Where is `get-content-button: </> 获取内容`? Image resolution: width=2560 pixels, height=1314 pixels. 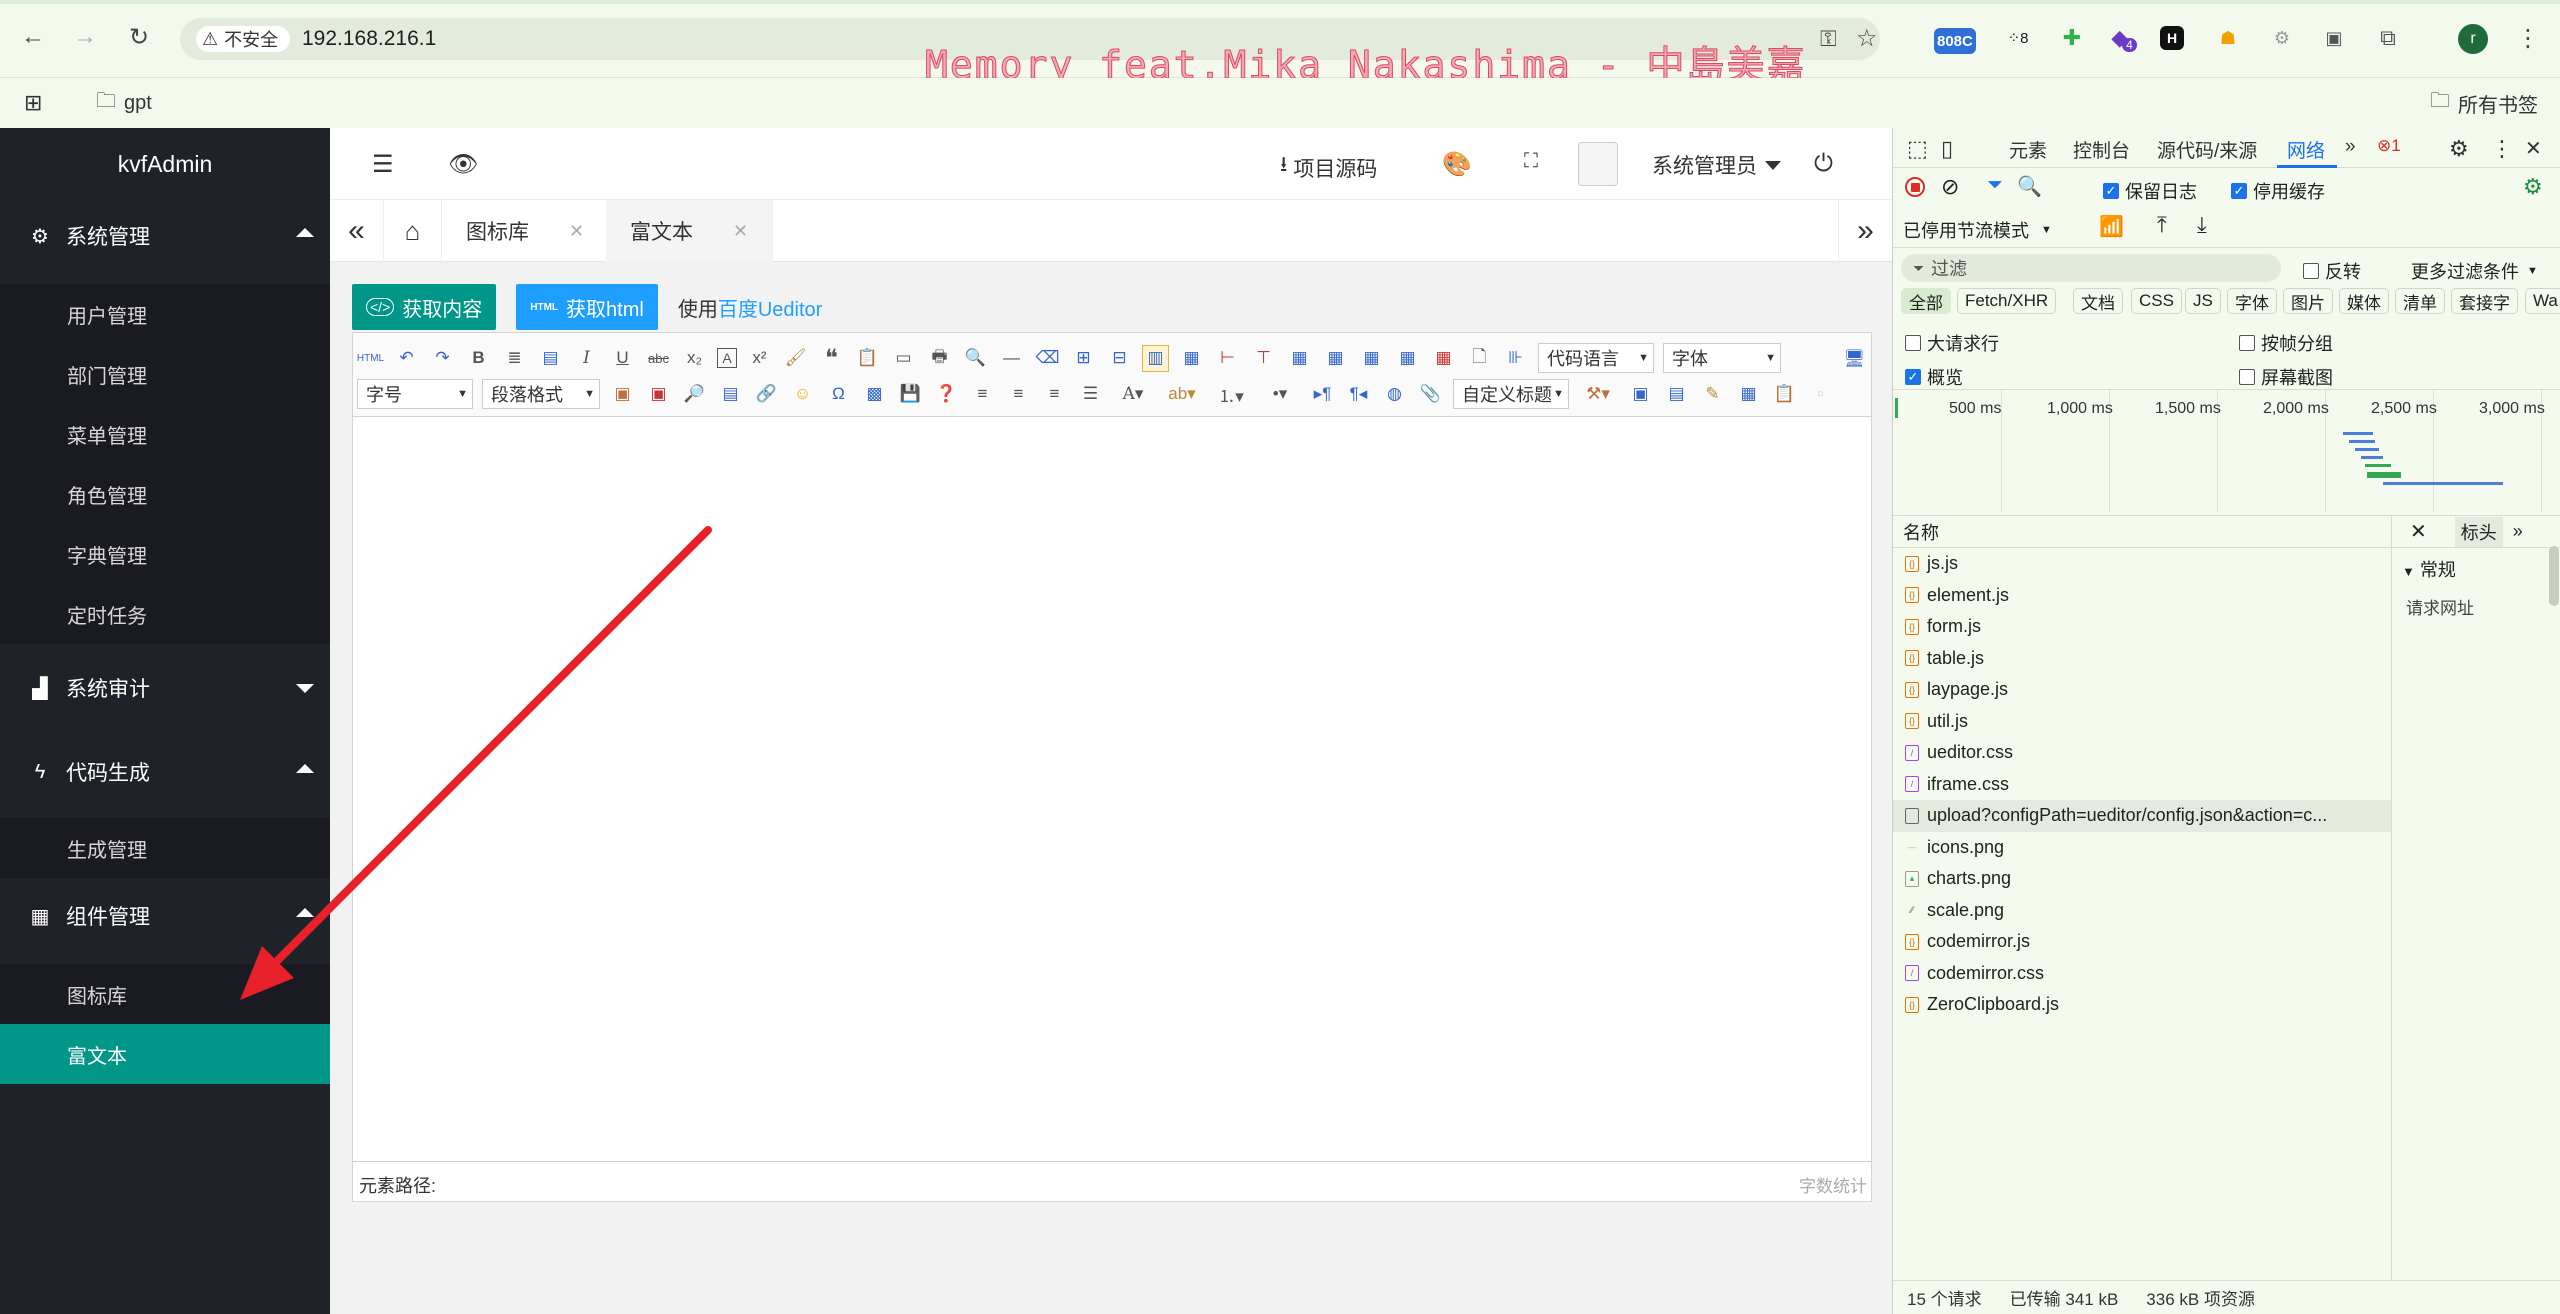 get-content-button: </> 获取内容 is located at coordinates (424, 307).